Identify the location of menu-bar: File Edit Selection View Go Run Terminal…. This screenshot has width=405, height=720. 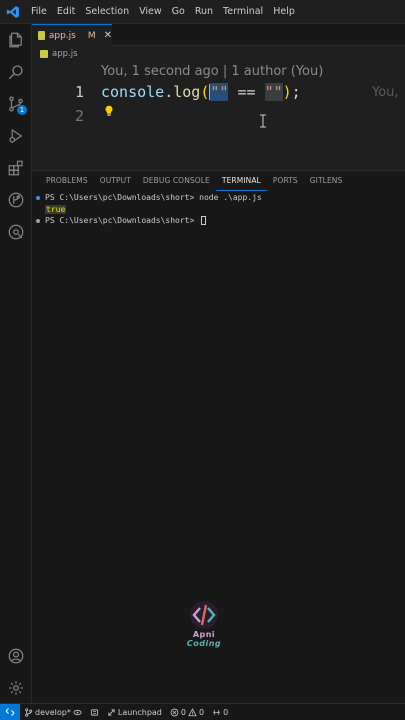
(202, 12).